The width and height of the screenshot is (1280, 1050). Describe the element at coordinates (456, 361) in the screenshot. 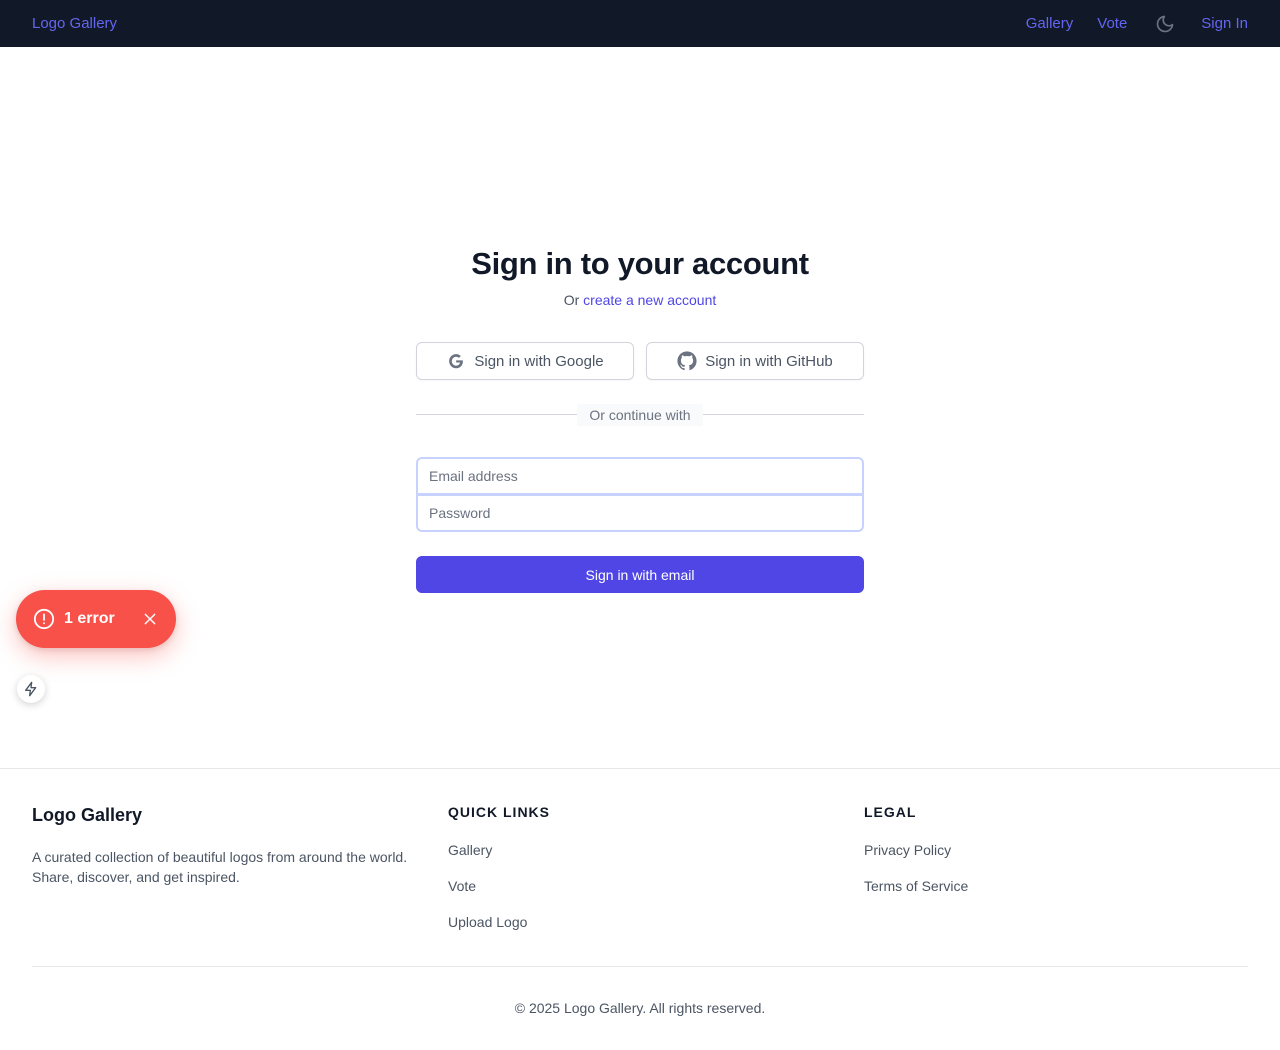

I see `google-icon` at that location.